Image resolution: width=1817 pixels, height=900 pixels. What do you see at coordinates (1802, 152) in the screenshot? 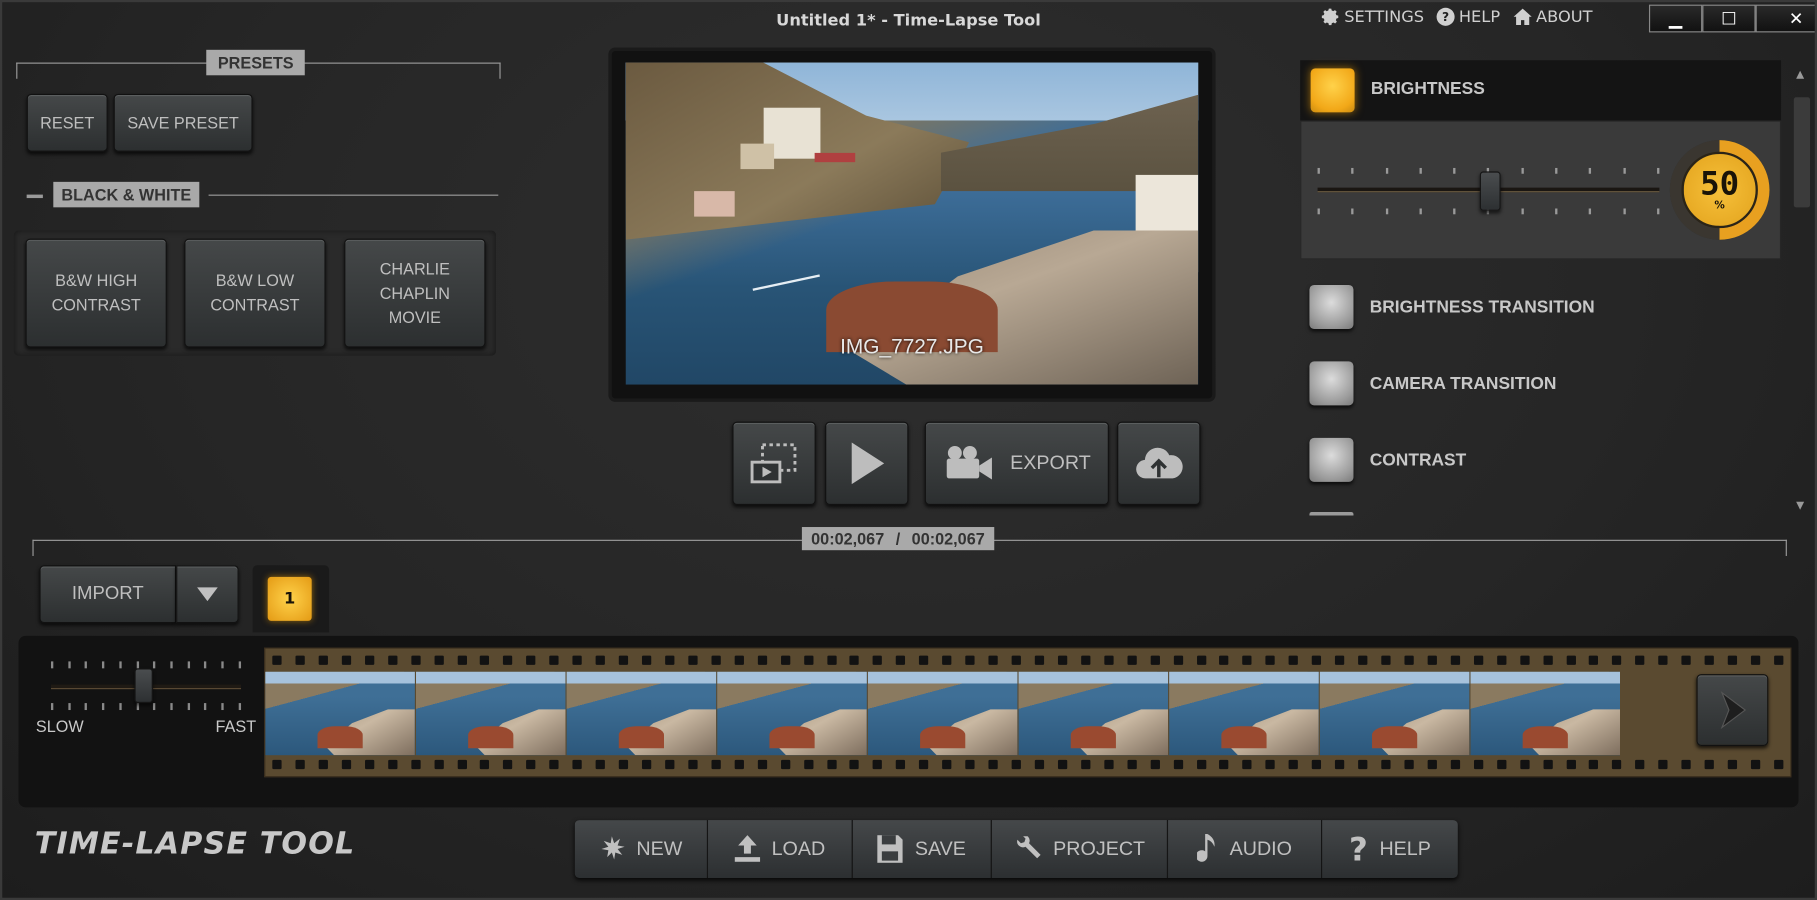
I see `effects-scrollbar-thumb` at bounding box center [1802, 152].